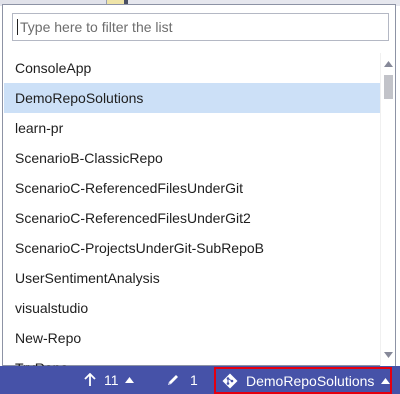  Describe the element at coordinates (111, 380) in the screenshot. I see `push-count: 11` at that location.